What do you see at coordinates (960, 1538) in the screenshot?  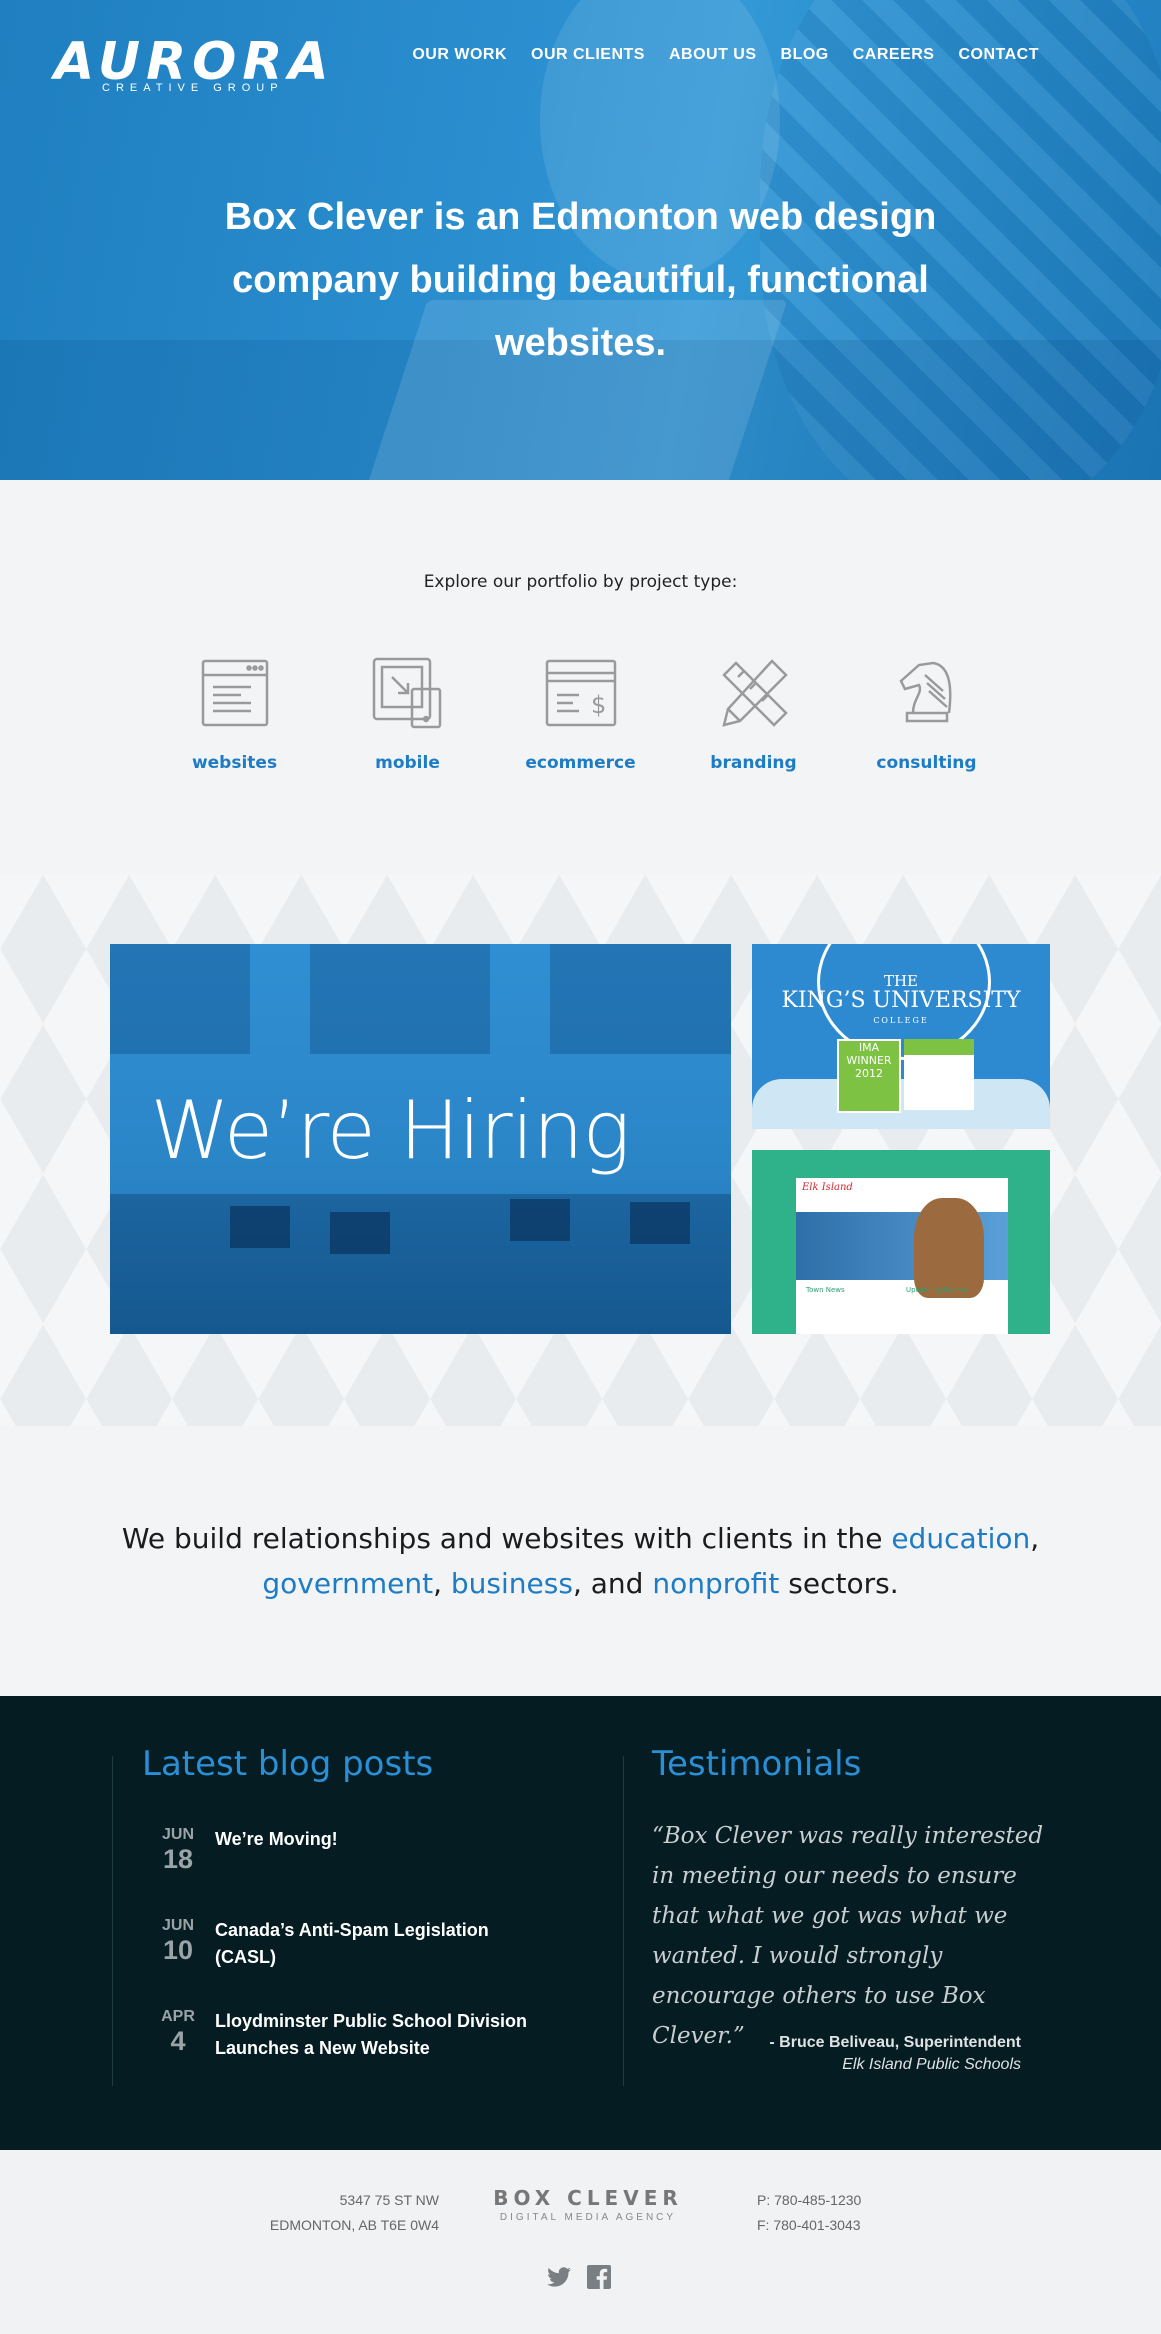 I see `sector-link-education: education` at bounding box center [960, 1538].